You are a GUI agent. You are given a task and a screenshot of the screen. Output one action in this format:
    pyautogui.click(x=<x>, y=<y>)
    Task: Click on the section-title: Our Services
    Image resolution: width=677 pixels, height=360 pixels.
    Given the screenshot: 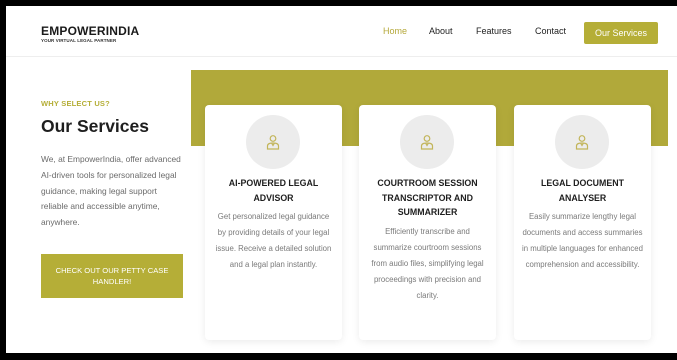 What is the action you would take?
    pyautogui.click(x=95, y=126)
    